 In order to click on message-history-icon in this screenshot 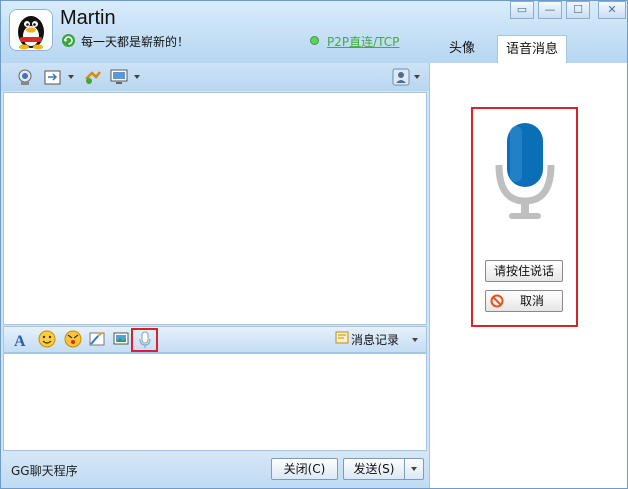, I will do `click(342, 338)`.